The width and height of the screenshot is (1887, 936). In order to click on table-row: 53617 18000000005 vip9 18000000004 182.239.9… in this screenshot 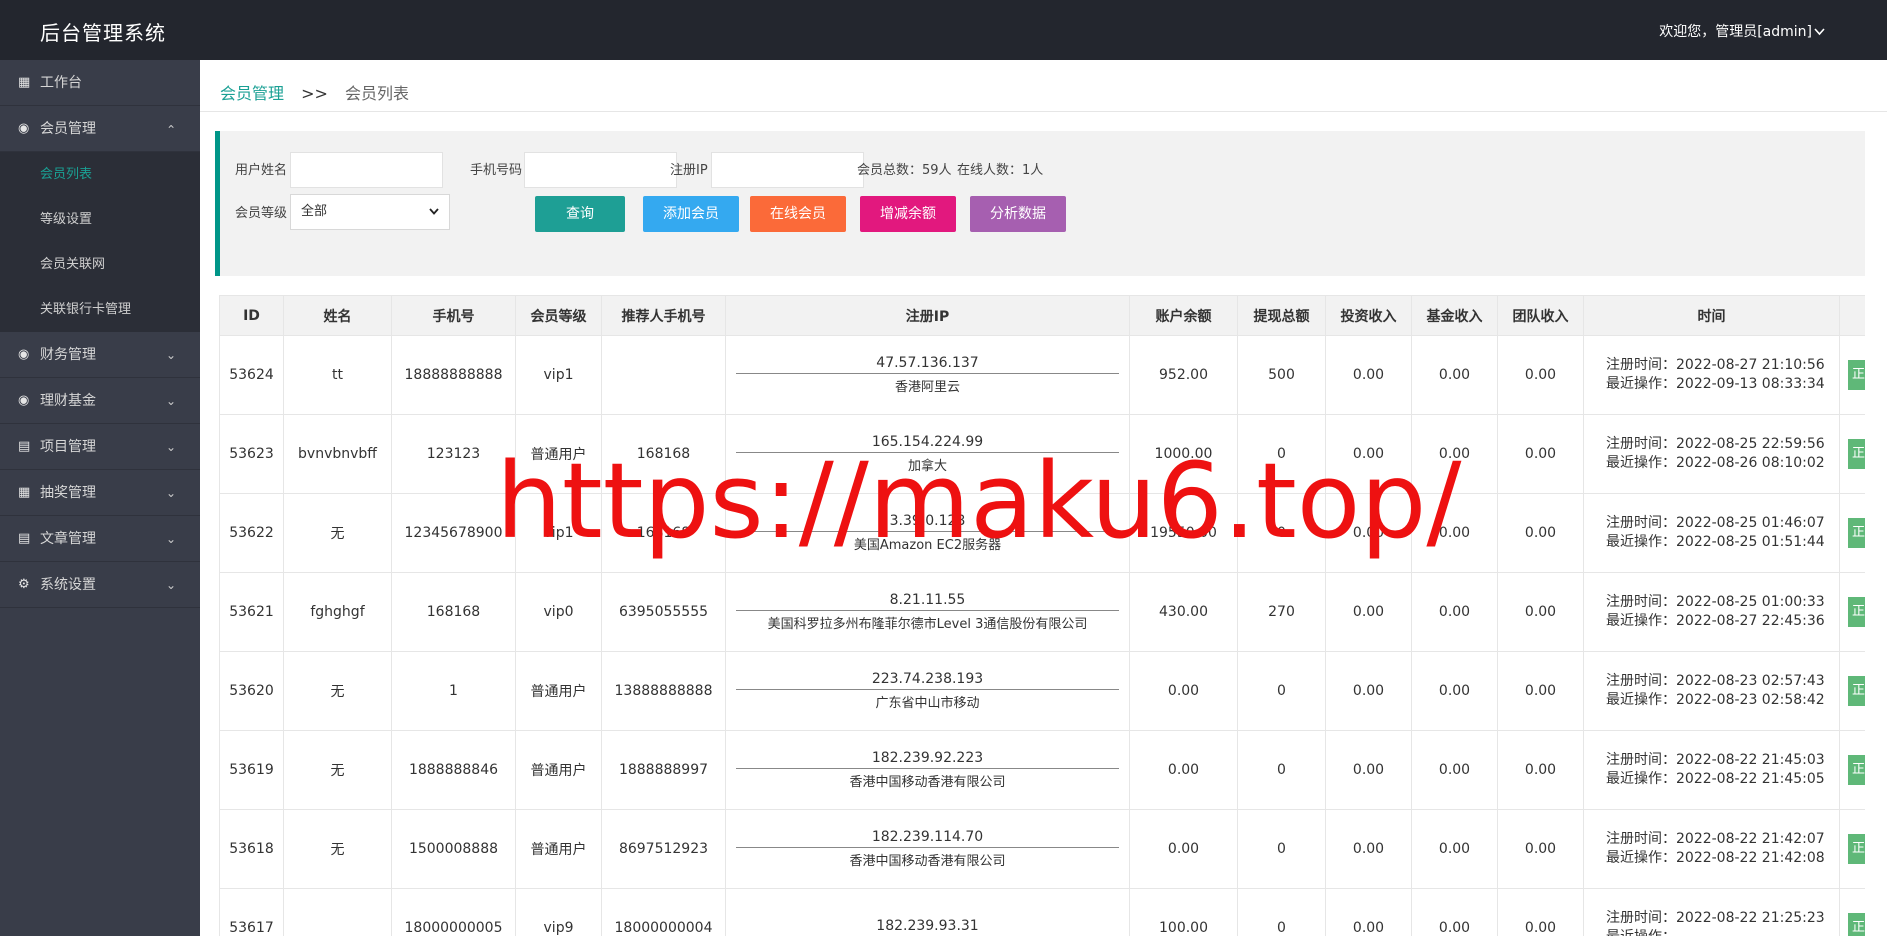, I will do `click(1042, 912)`.